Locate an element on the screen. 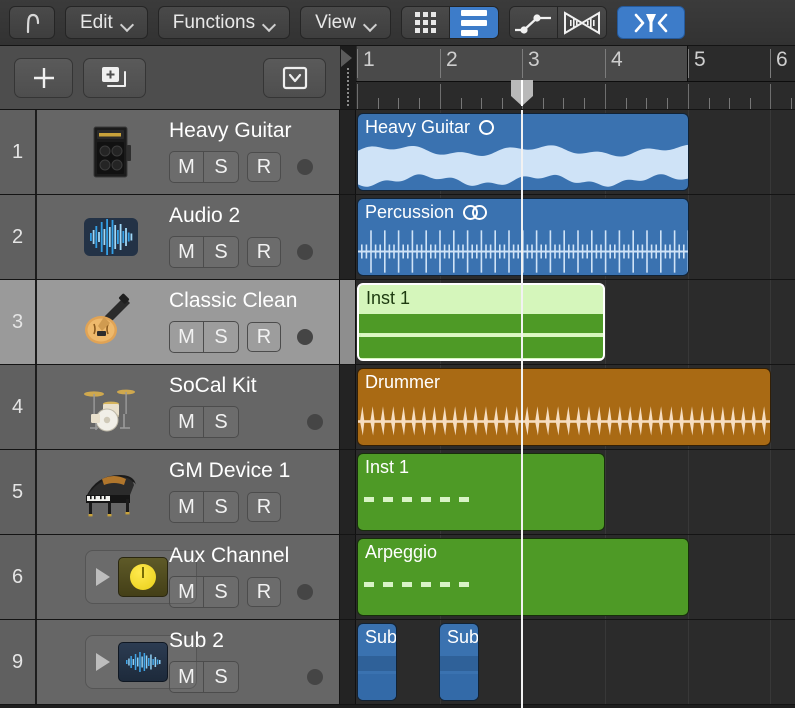 The width and height of the screenshot is (795, 708). flex-time-icon is located at coordinates (581, 22).